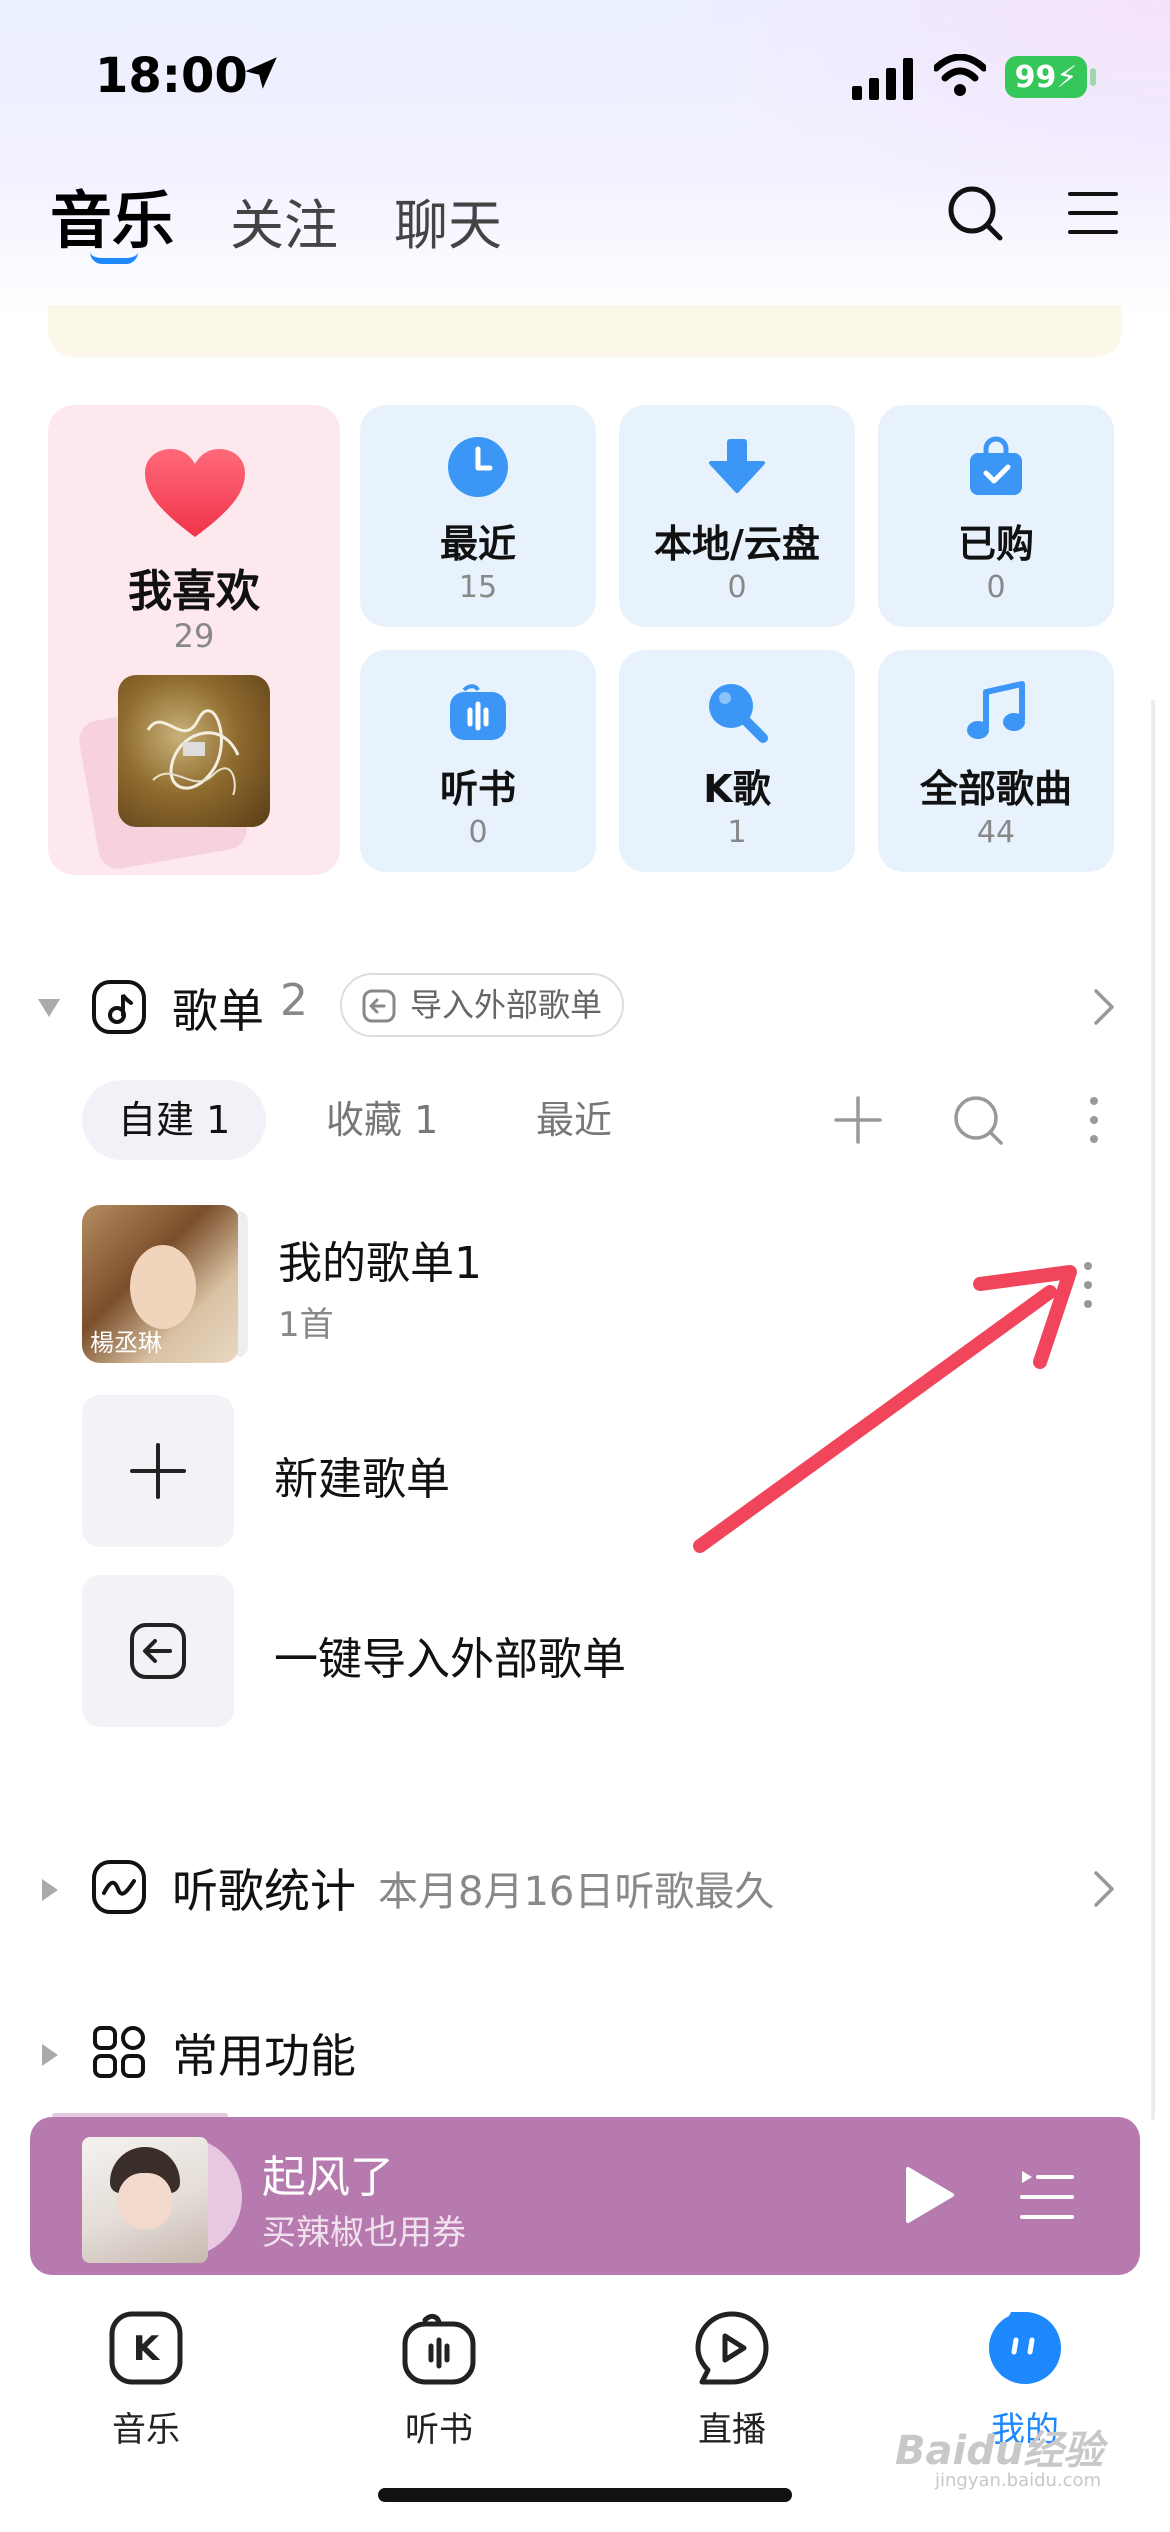 Image resolution: width=1170 pixels, height=2532 pixels. What do you see at coordinates (975, 213) in the screenshot?
I see `search-icon` at bounding box center [975, 213].